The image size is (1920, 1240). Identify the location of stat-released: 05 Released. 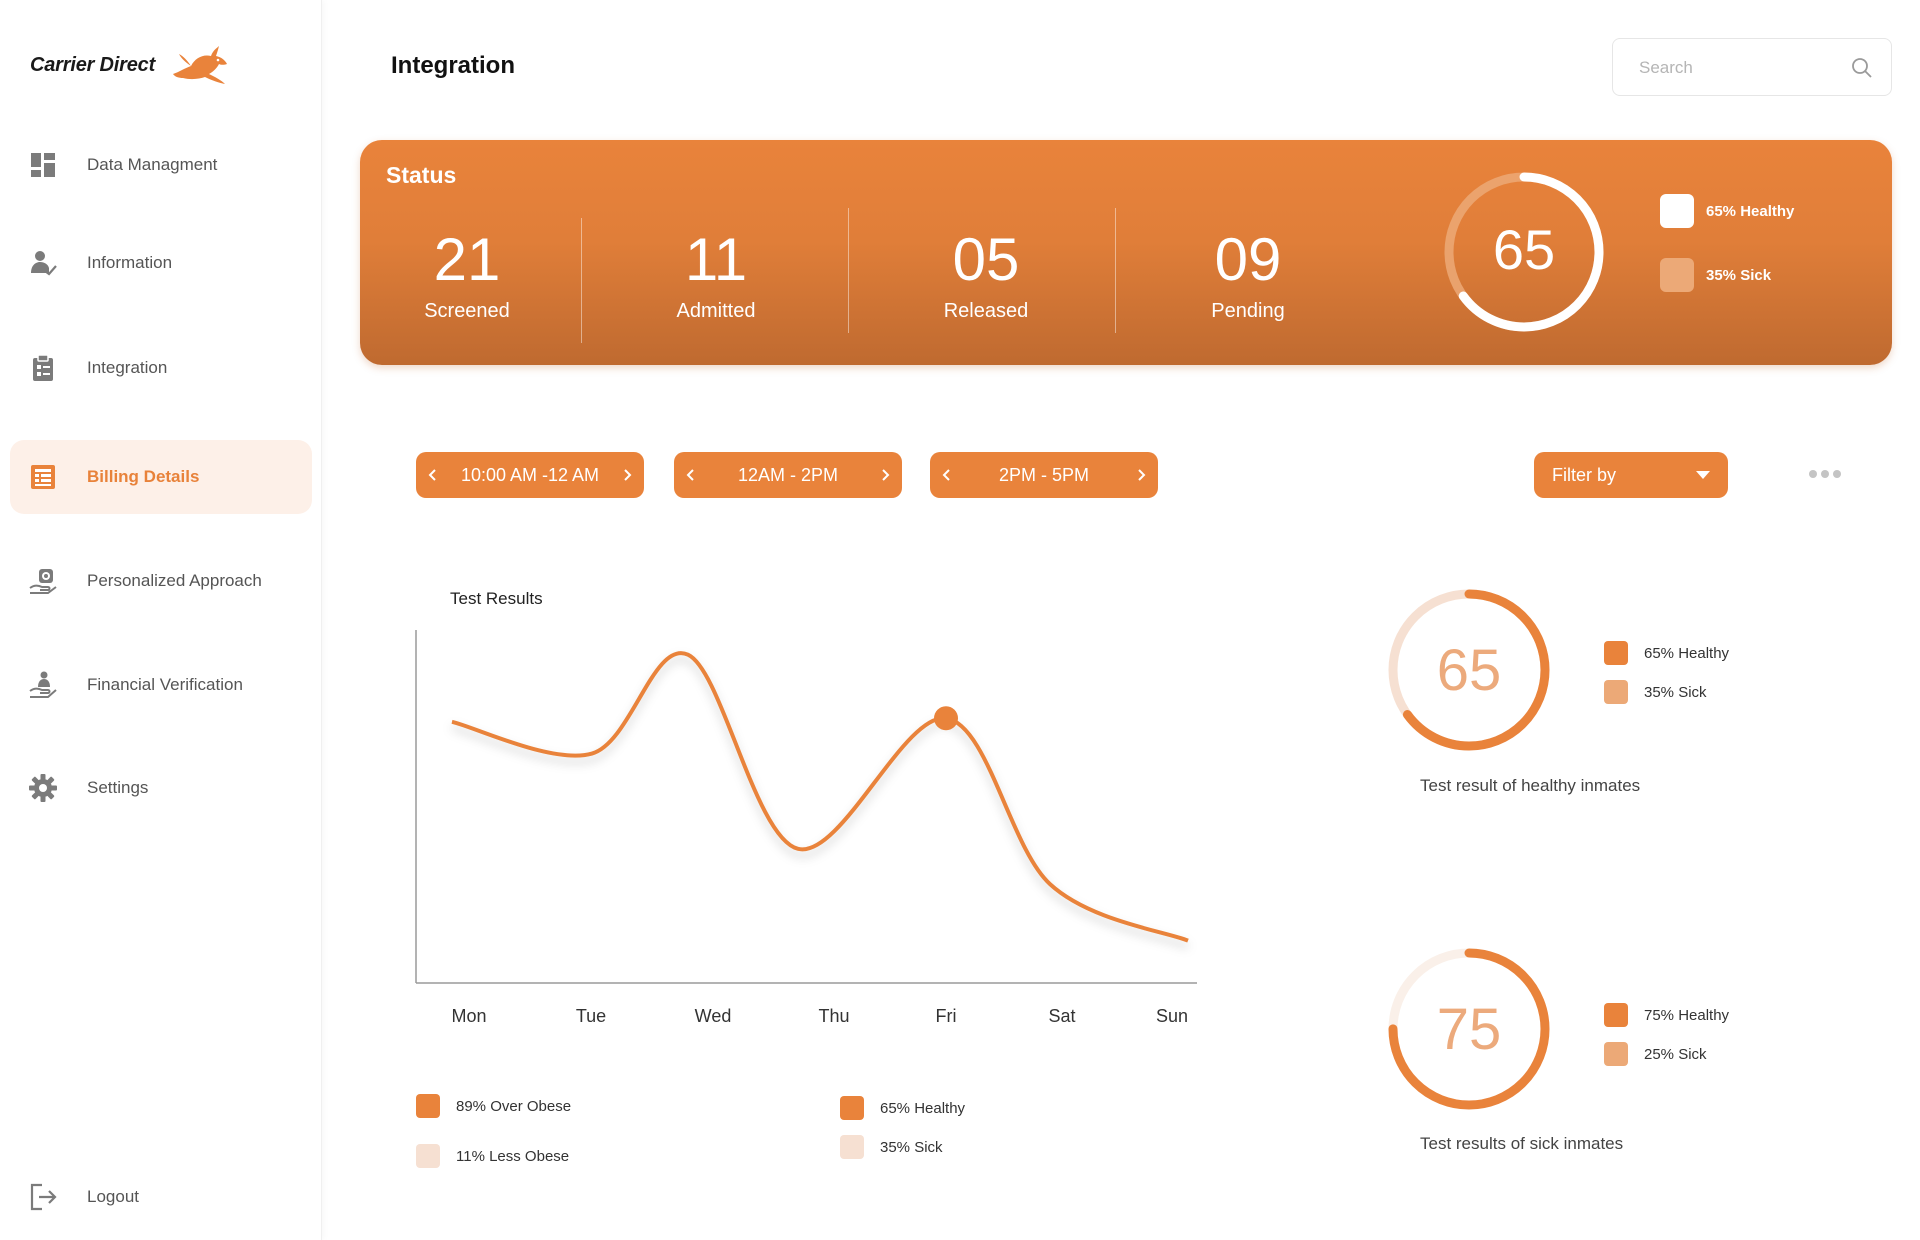
(986, 276).